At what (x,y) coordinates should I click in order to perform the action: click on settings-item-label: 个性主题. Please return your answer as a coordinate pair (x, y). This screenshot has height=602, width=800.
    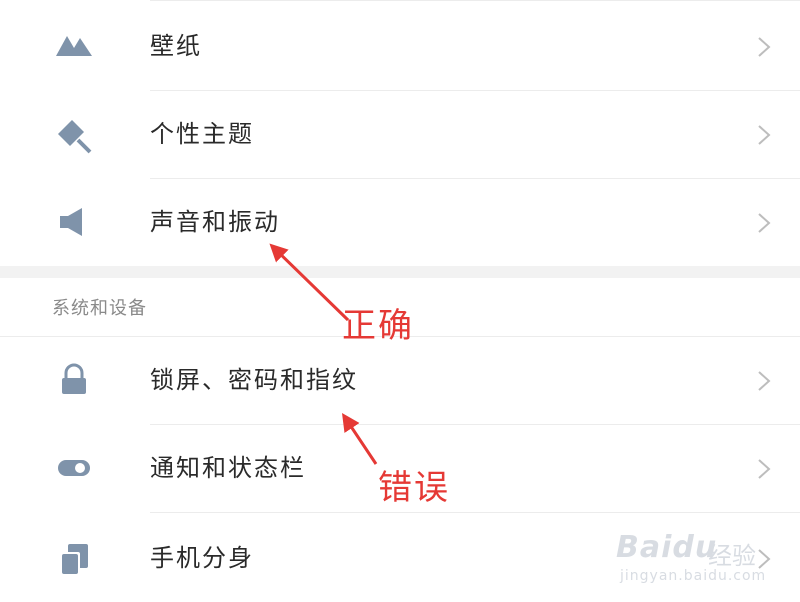
    Looking at the image, I should click on (202, 134).